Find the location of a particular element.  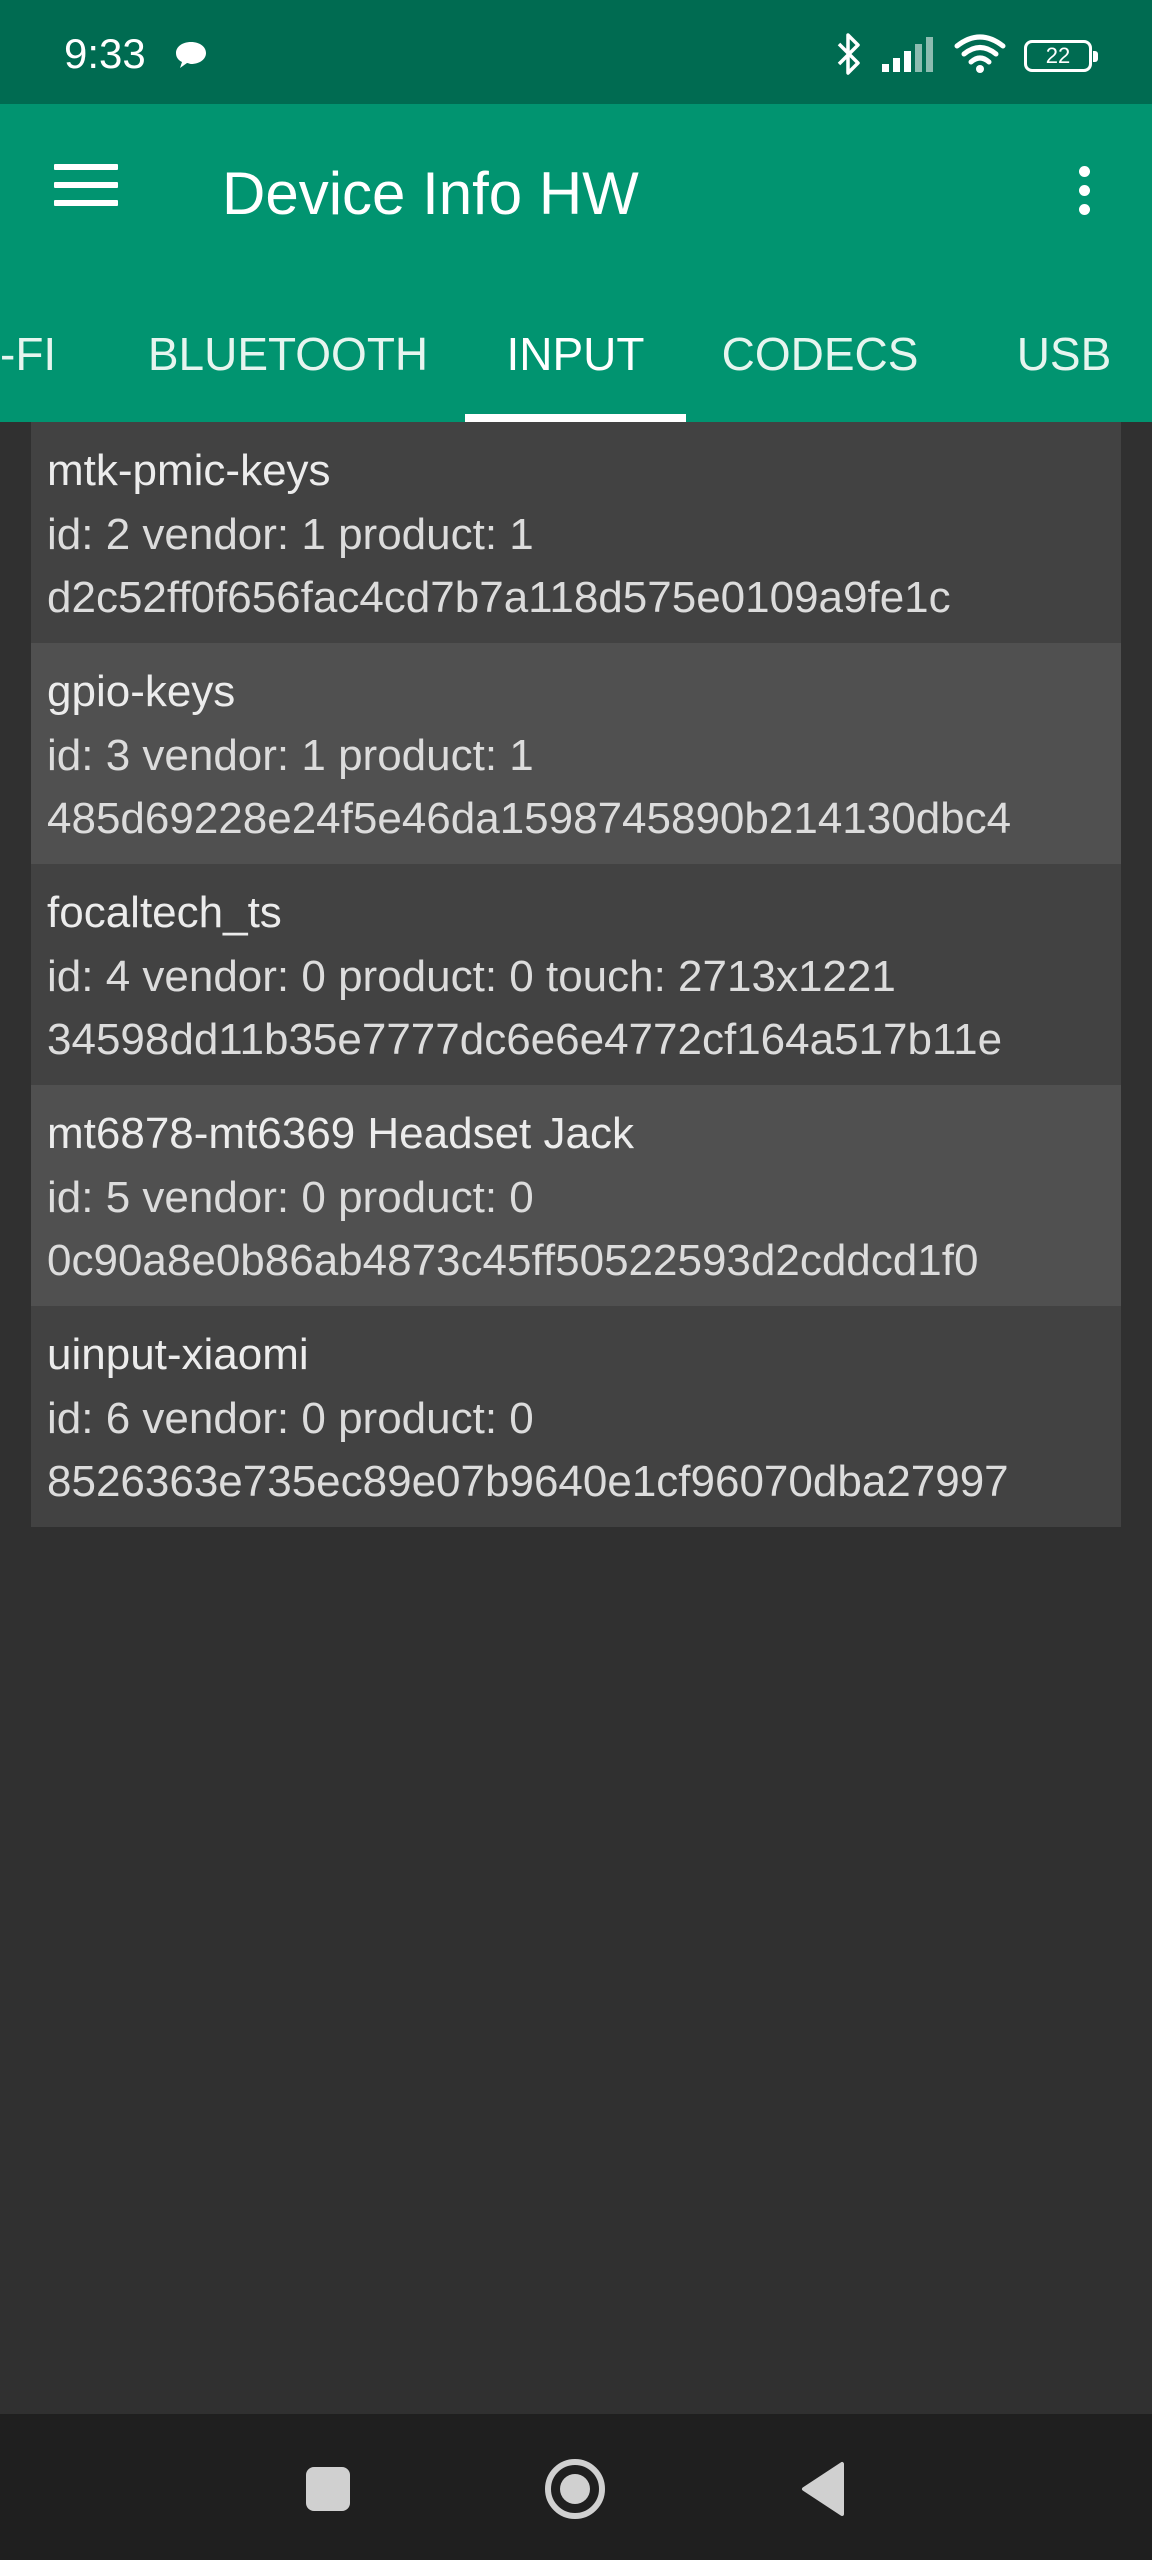

tab-wifi: -FI is located at coordinates (33, 362).